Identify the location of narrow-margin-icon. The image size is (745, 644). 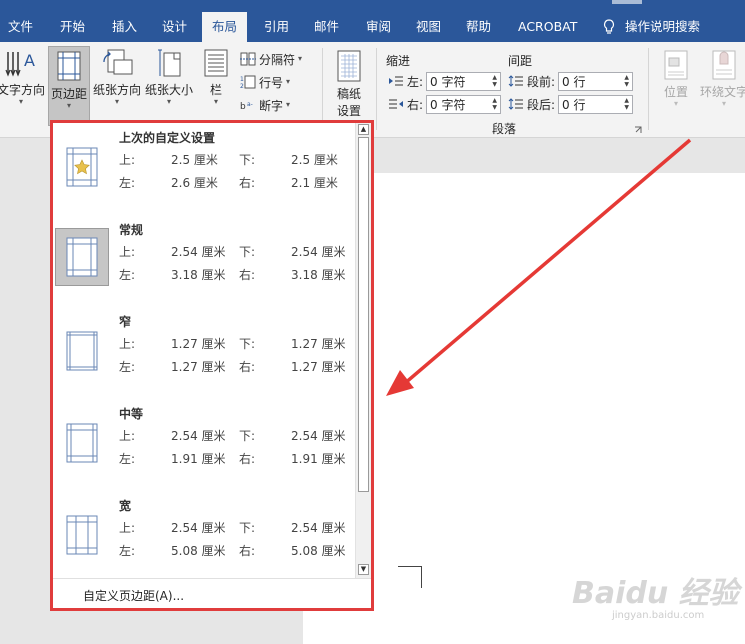
(82, 351).